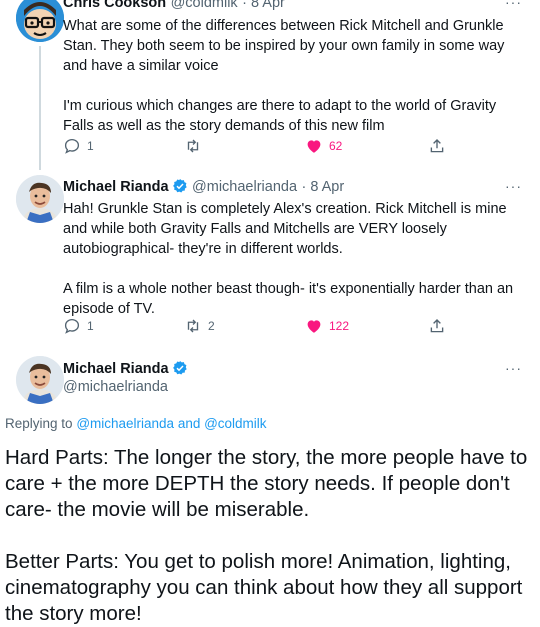  What do you see at coordinates (171, 423) in the screenshot?
I see `replying-to-links: @michaelrianda and @coldmilk` at bounding box center [171, 423].